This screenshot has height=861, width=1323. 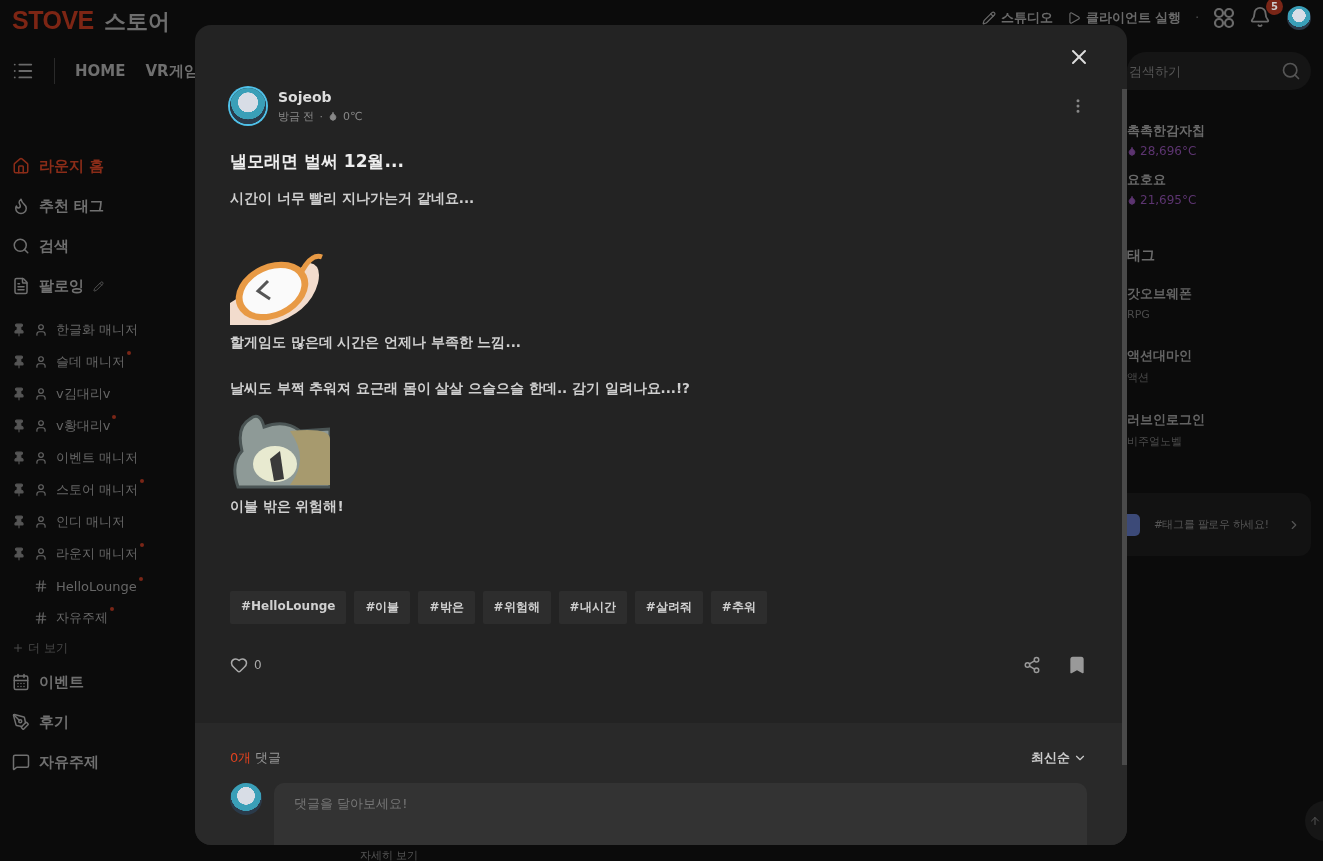 I want to click on hashtag-chip: #위험해, so click(x=516, y=607).